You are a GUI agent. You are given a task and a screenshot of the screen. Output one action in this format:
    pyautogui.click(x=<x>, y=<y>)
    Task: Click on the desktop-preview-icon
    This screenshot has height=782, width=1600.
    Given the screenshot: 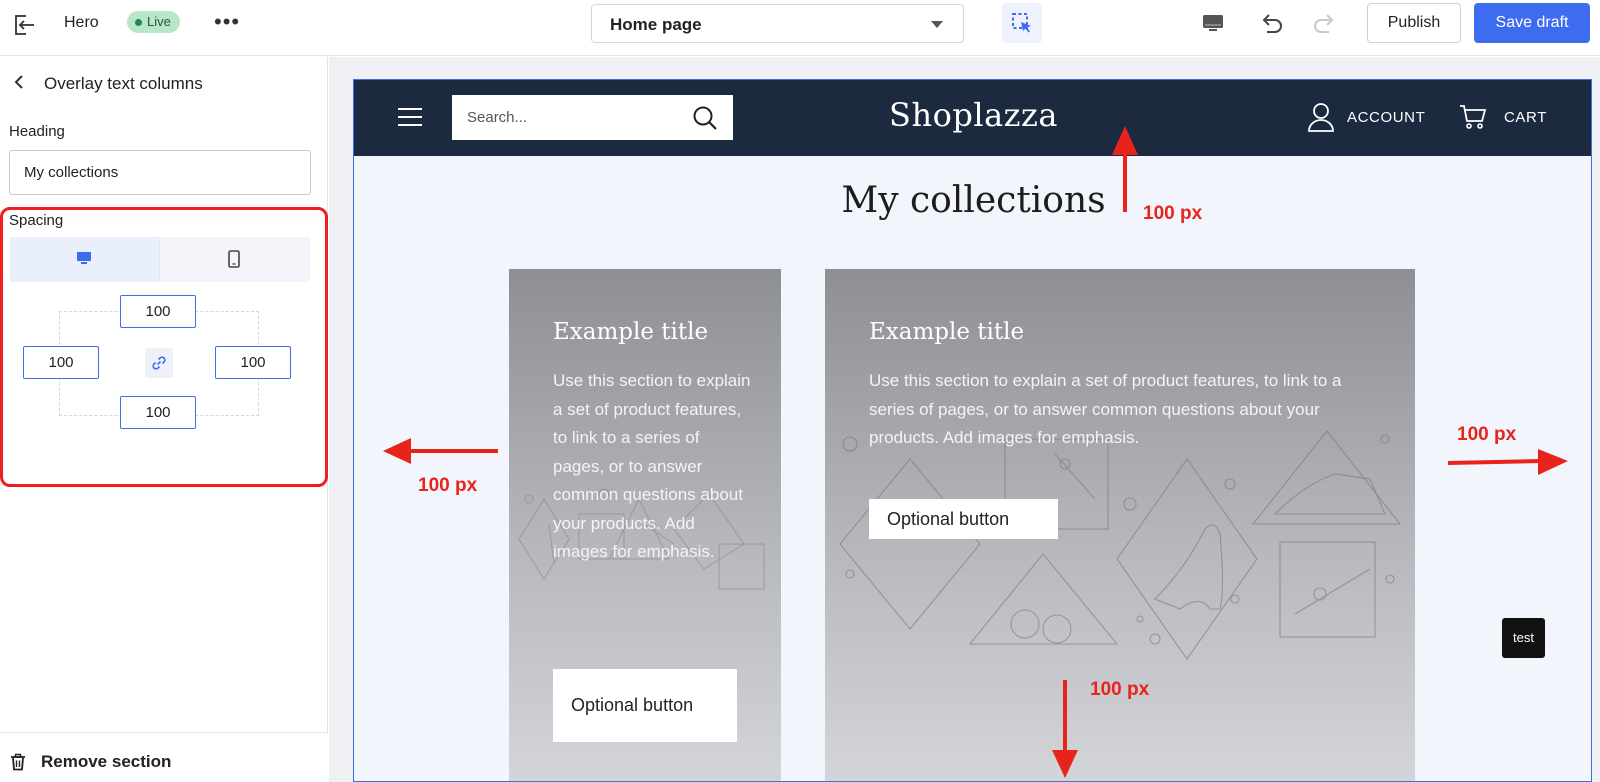 What is the action you would take?
    pyautogui.click(x=1213, y=23)
    